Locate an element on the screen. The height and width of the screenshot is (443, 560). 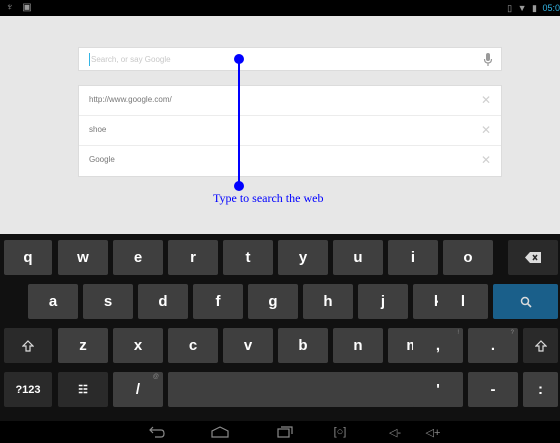
key-y: y is located at coordinates (303, 257).